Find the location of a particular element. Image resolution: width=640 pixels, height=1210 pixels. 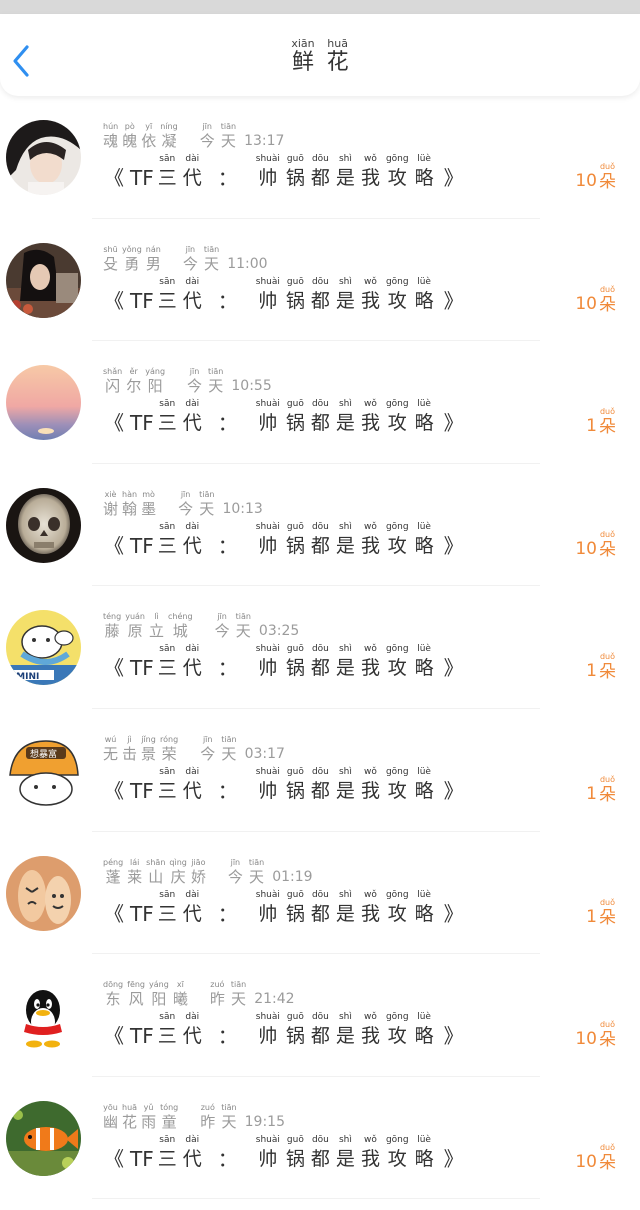

timestamp: 21:42 is located at coordinates (274, 999).